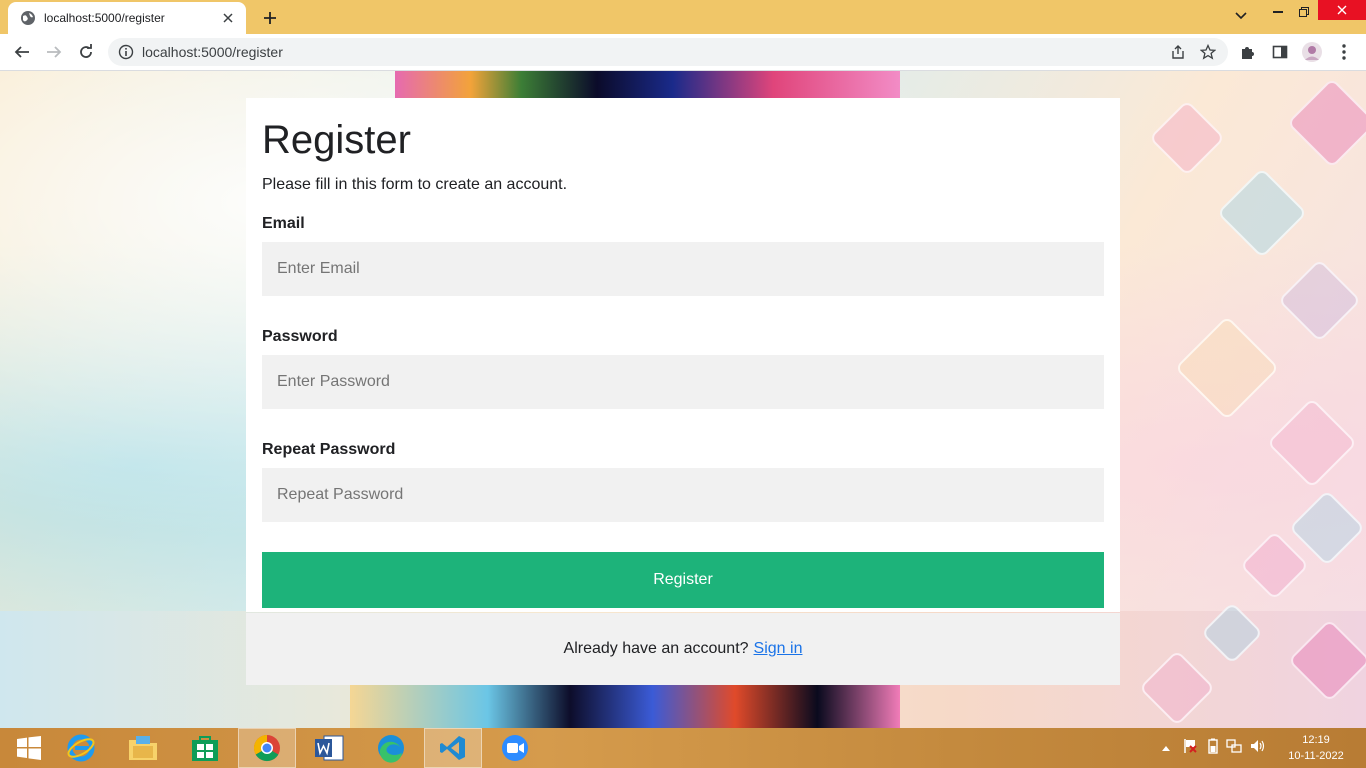 The width and height of the screenshot is (1366, 768). What do you see at coordinates (453, 748) in the screenshot?
I see `vscode-icon` at bounding box center [453, 748].